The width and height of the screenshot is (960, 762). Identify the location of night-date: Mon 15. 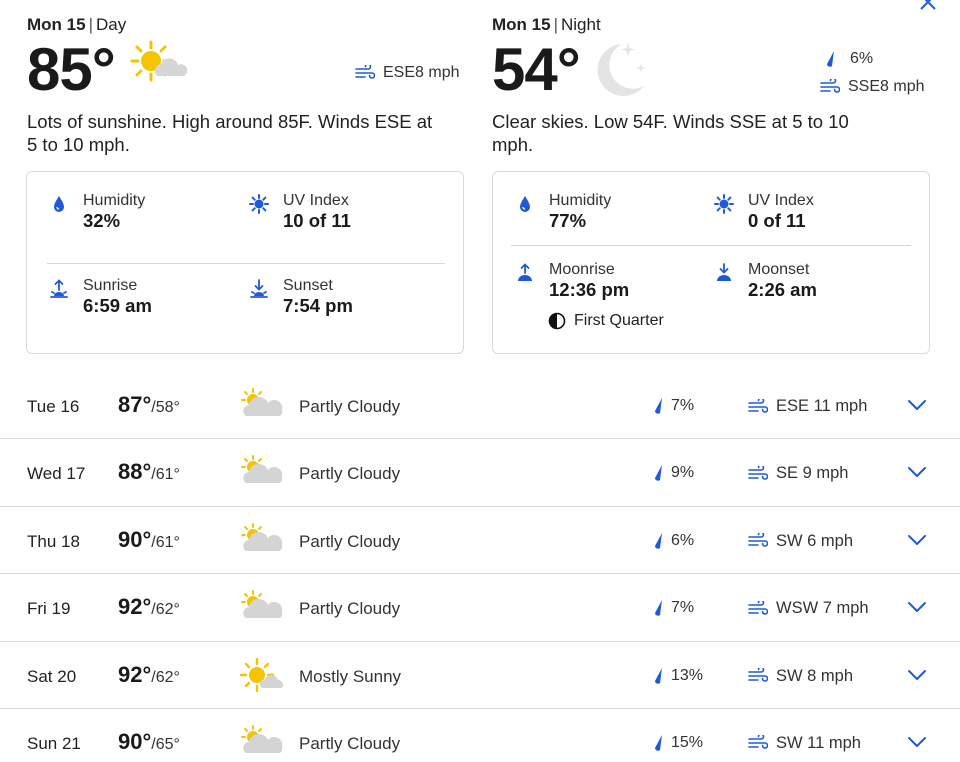
(521, 24).